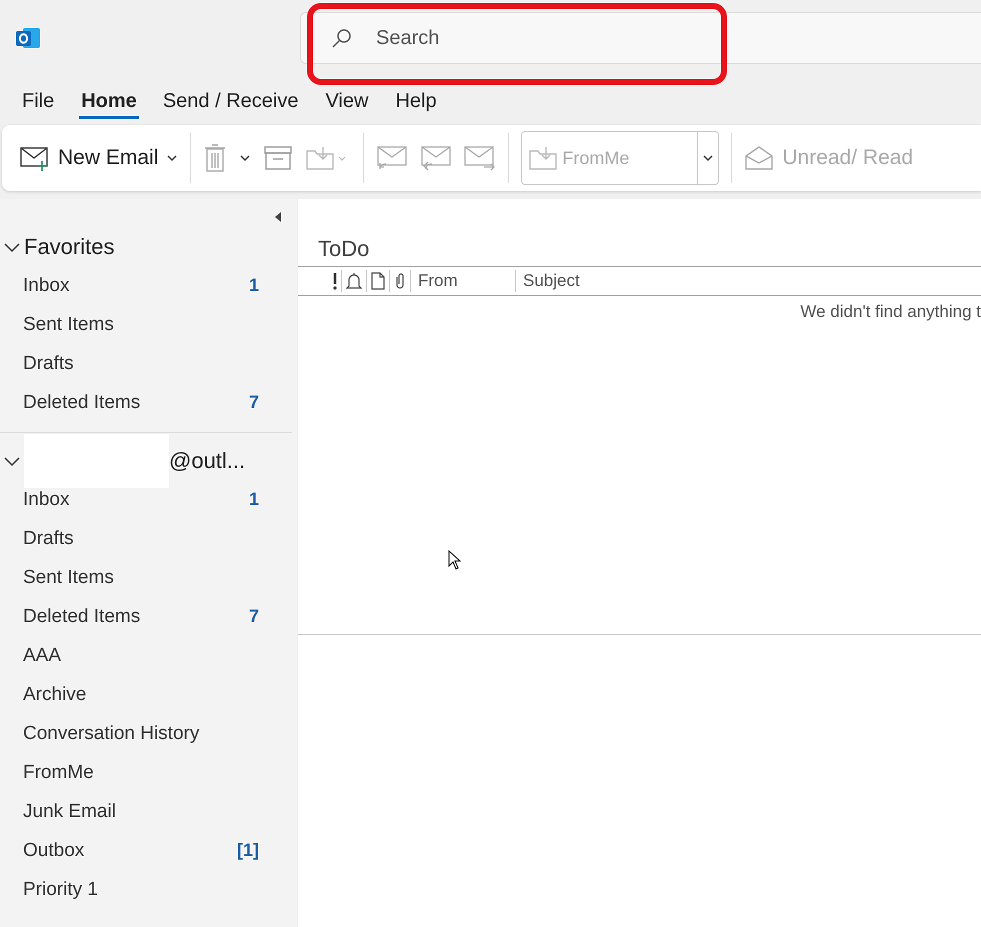 This screenshot has width=981, height=927. I want to click on menu-tab: Send / Receive, so click(230, 98).